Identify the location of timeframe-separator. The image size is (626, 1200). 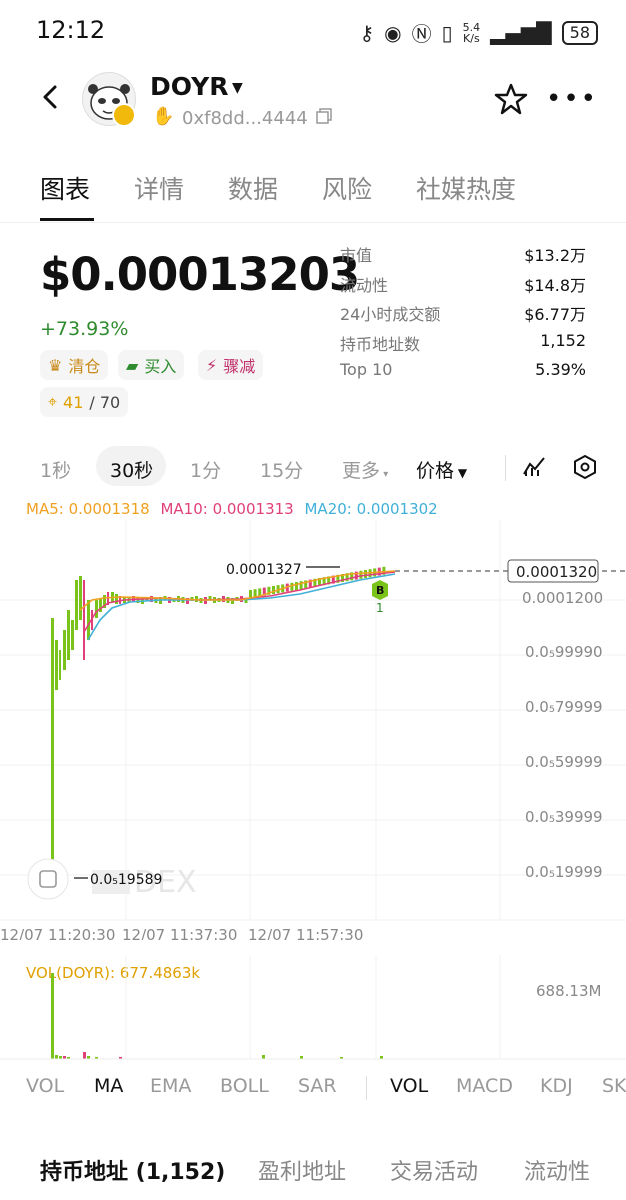
(505, 468).